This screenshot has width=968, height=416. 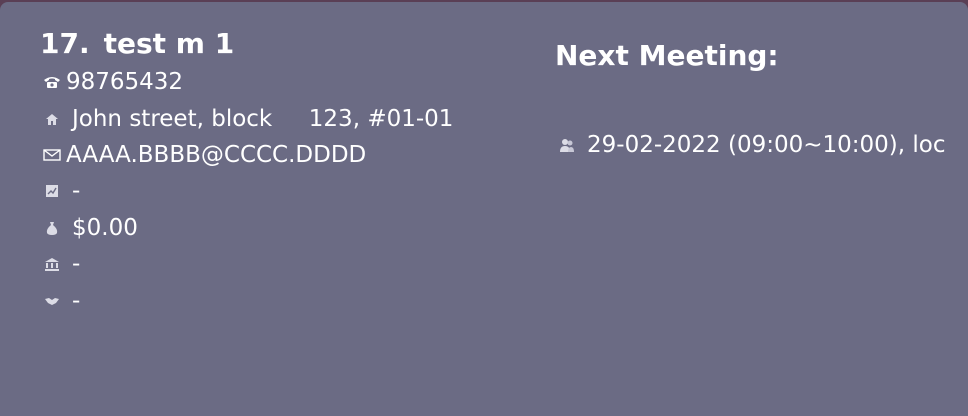 I want to click on person-index: 17., so click(x=65, y=43).